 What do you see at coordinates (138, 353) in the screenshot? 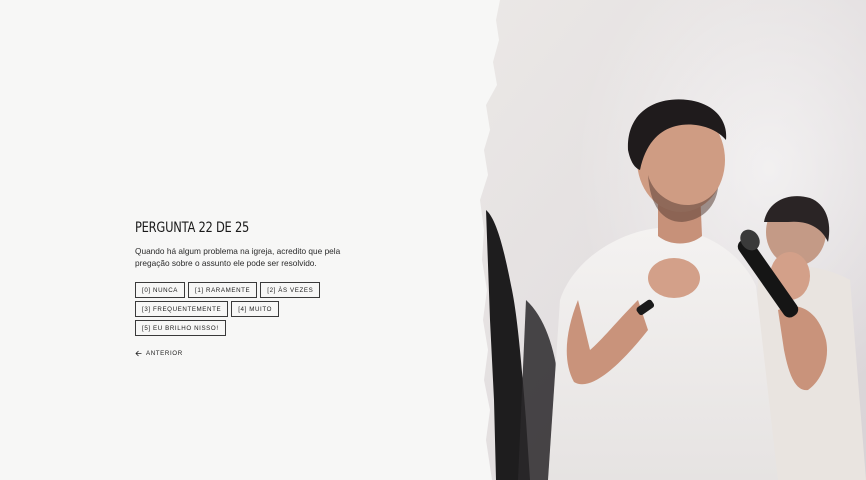
I see `arrow-left-icon` at bounding box center [138, 353].